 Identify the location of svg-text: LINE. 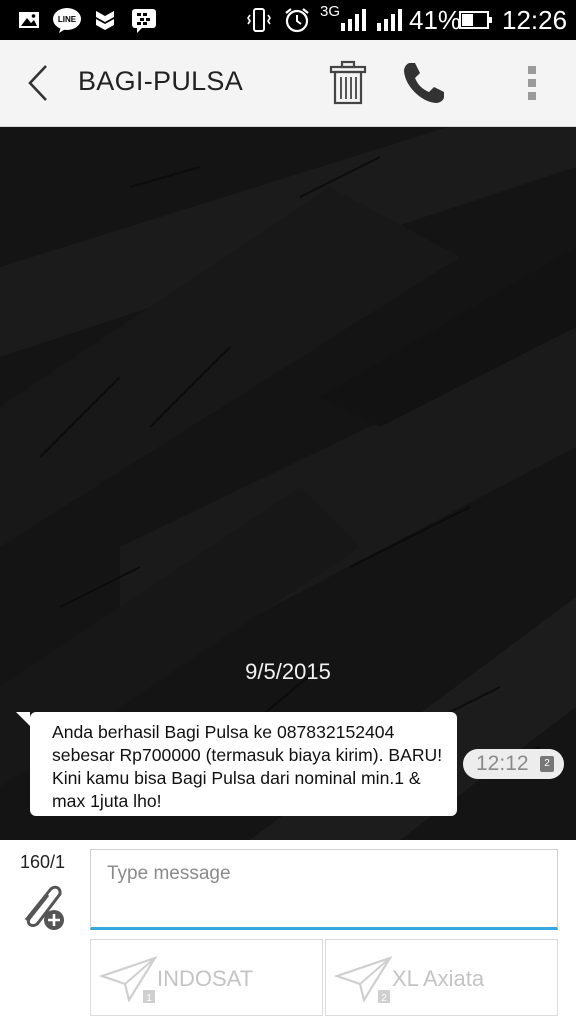
(67, 19).